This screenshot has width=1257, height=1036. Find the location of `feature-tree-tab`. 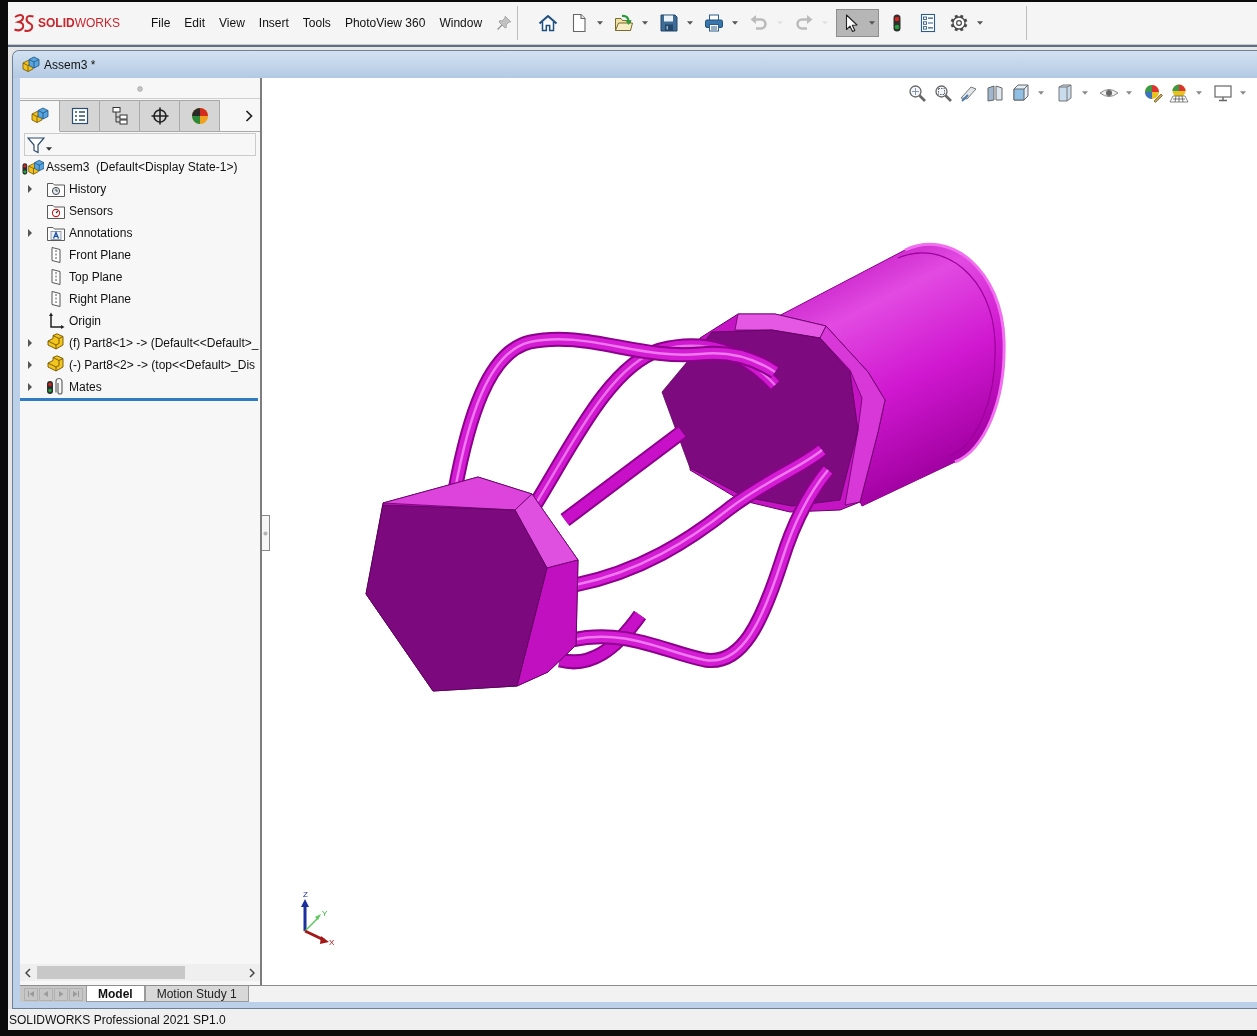

feature-tree-tab is located at coordinates (40, 116).